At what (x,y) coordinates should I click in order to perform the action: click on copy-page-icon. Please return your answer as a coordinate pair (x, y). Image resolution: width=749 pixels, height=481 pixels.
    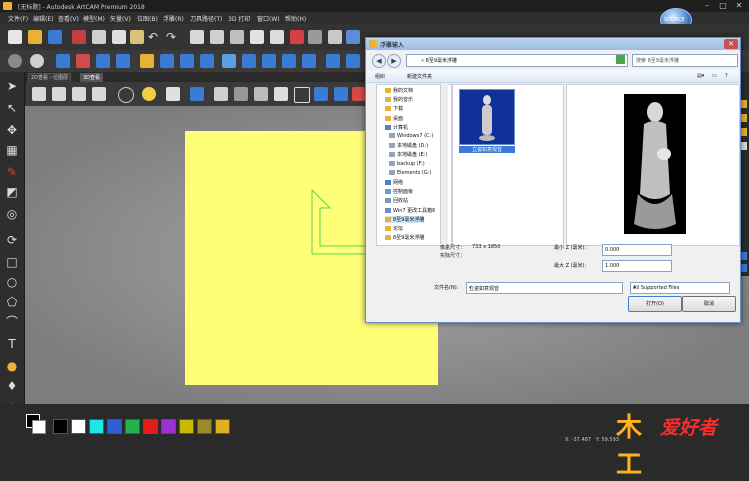
    Looking at the image, I should click on (257, 37).